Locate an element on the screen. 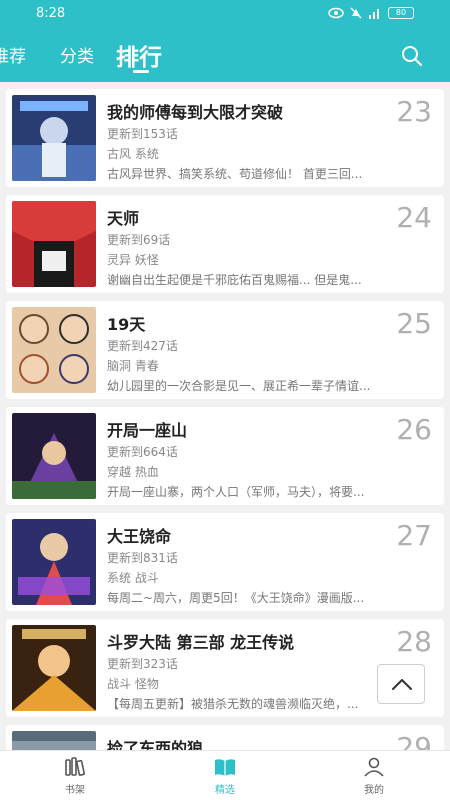 The height and width of the screenshot is (800, 450). comic-title: 19天 is located at coordinates (126, 324).